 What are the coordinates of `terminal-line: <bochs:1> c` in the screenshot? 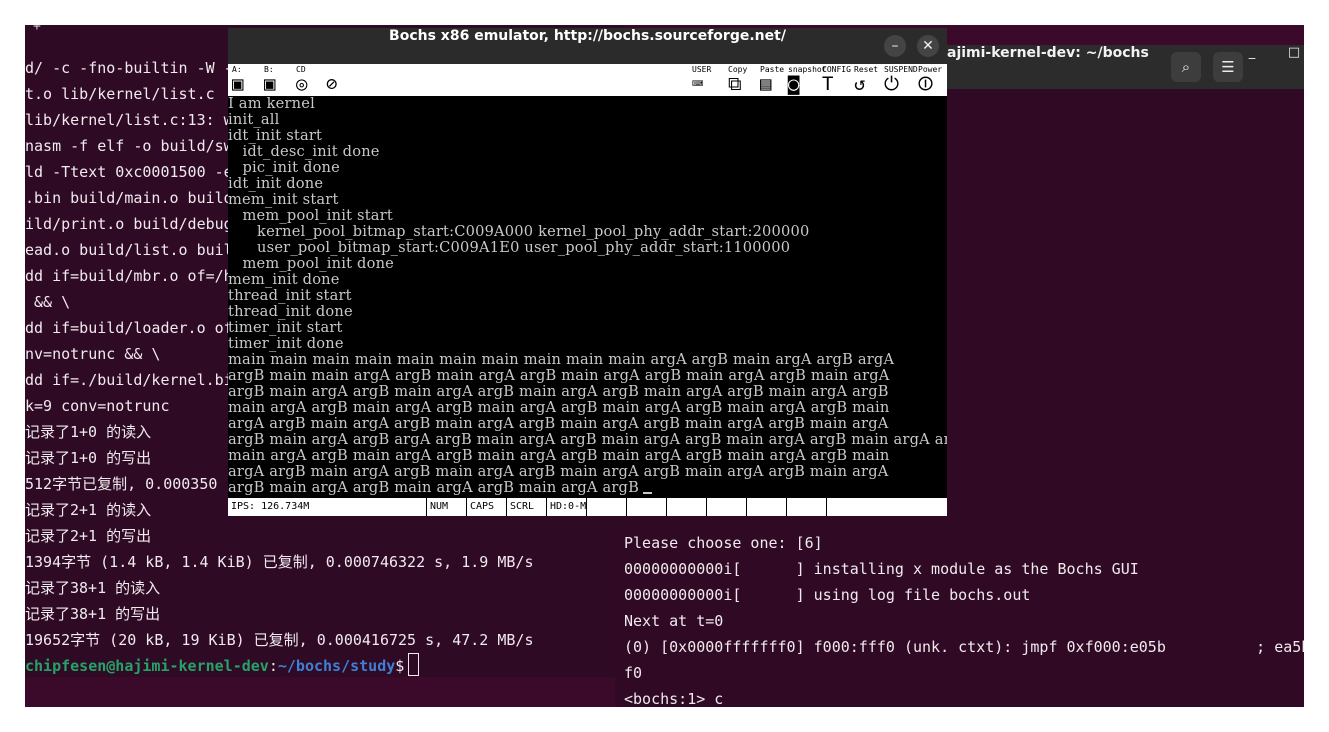 It's located at (674, 698).